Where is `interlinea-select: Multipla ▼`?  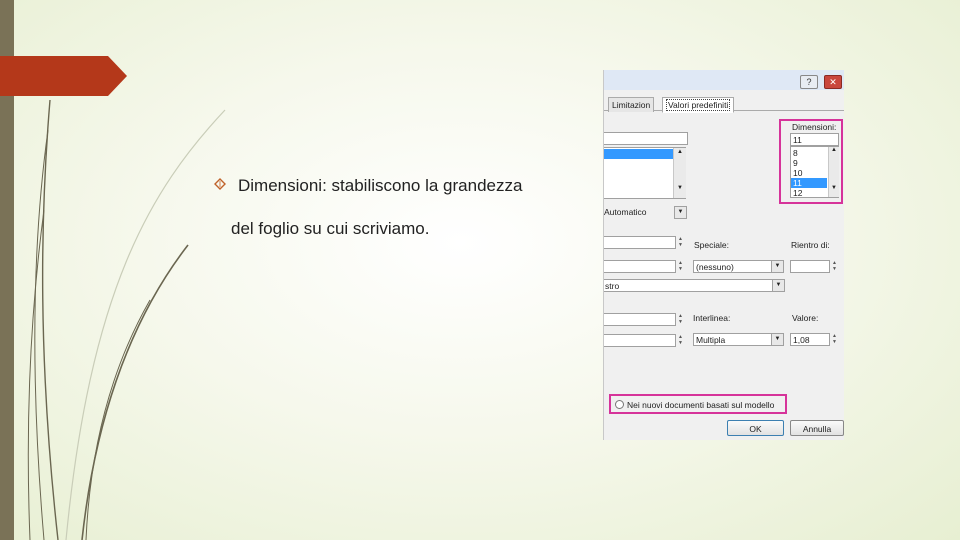 interlinea-select: Multipla ▼ is located at coordinates (738, 339).